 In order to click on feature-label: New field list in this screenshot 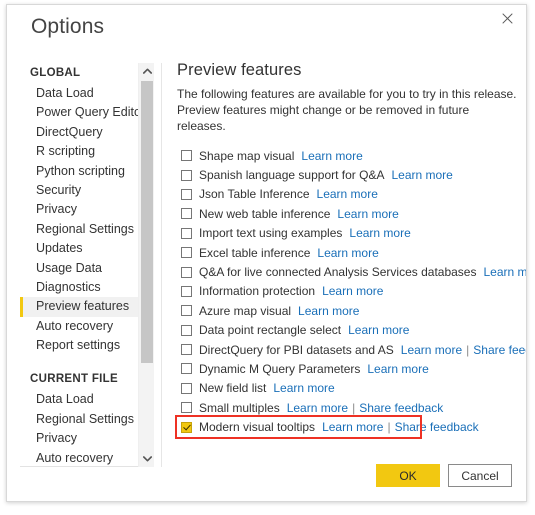, I will do `click(233, 388)`.